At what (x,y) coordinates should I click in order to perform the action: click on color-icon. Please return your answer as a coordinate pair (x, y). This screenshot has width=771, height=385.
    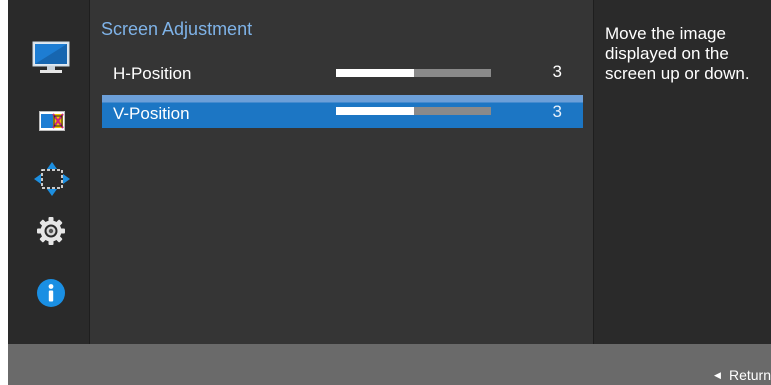
    Looking at the image, I should click on (52, 121).